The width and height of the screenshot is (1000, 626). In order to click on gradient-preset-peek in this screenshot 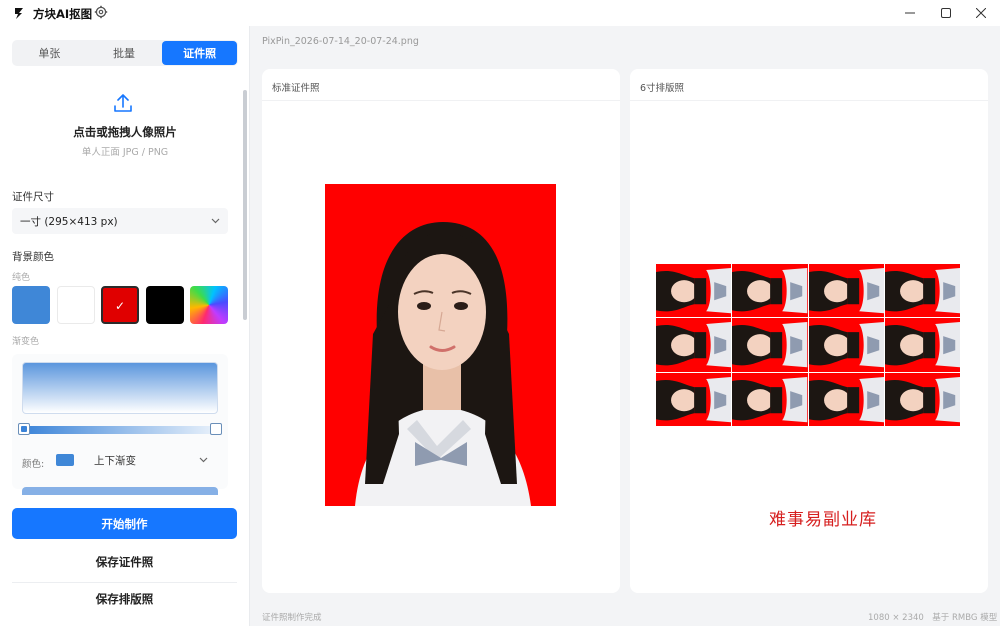, I will do `click(120, 491)`.